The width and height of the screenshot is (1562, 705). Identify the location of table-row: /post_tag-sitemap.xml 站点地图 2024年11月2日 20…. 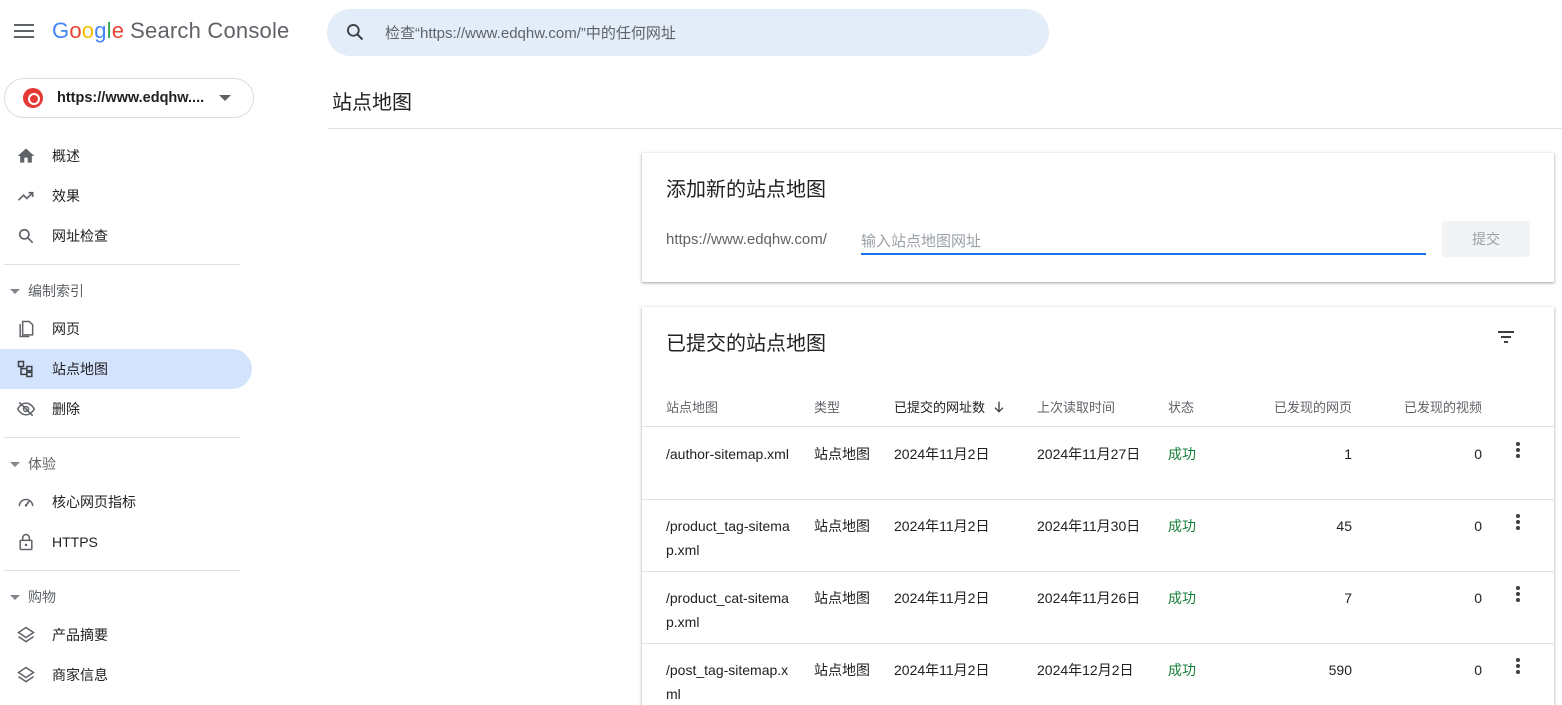
(1098, 674).